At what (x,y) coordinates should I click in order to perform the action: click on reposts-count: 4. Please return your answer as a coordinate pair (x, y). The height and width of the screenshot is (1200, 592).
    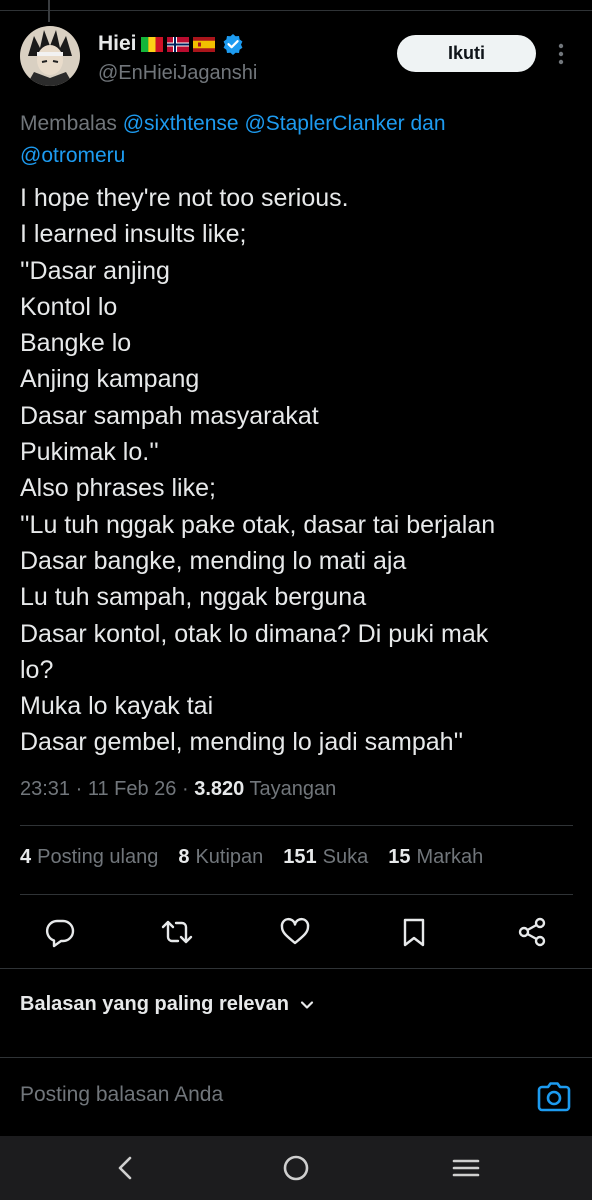
    Looking at the image, I should click on (26, 857).